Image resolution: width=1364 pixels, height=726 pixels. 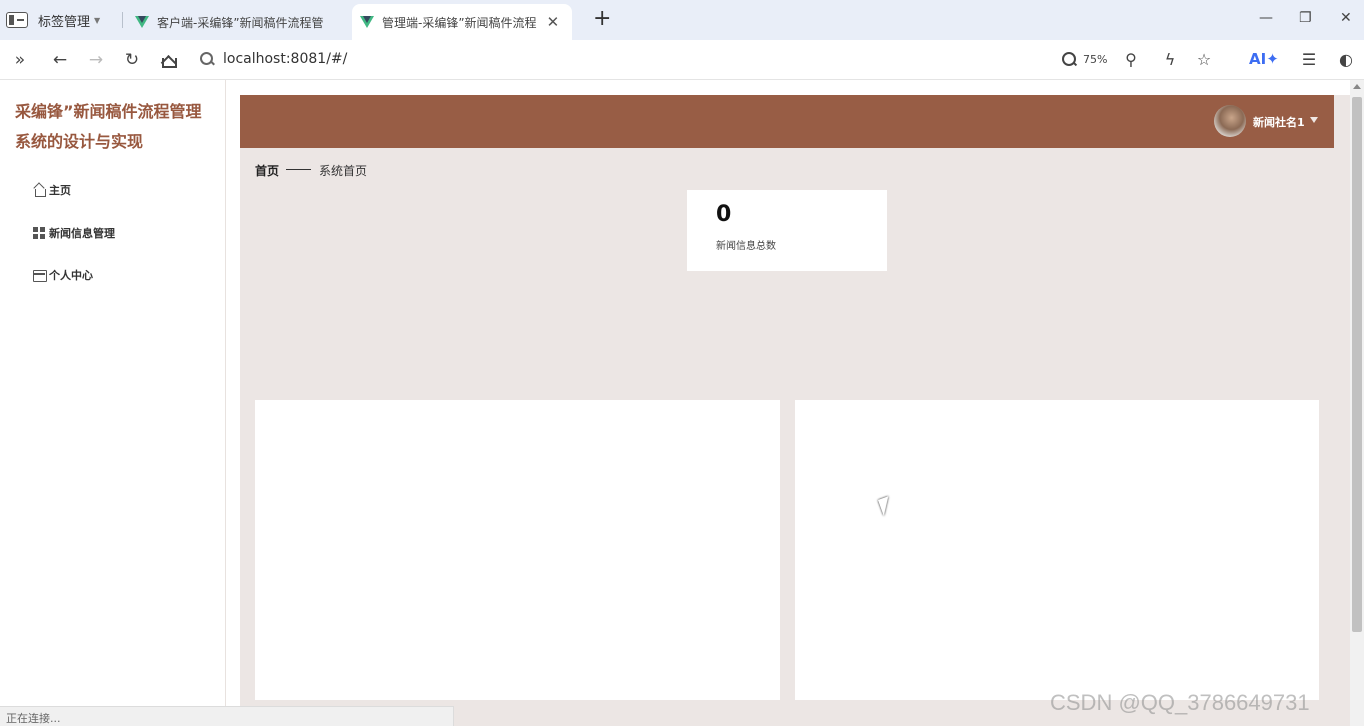 What do you see at coordinates (108, 126) in the screenshot?
I see `system-title: 采编锋”新闻稿件流程管理系统的设计与实现` at bounding box center [108, 126].